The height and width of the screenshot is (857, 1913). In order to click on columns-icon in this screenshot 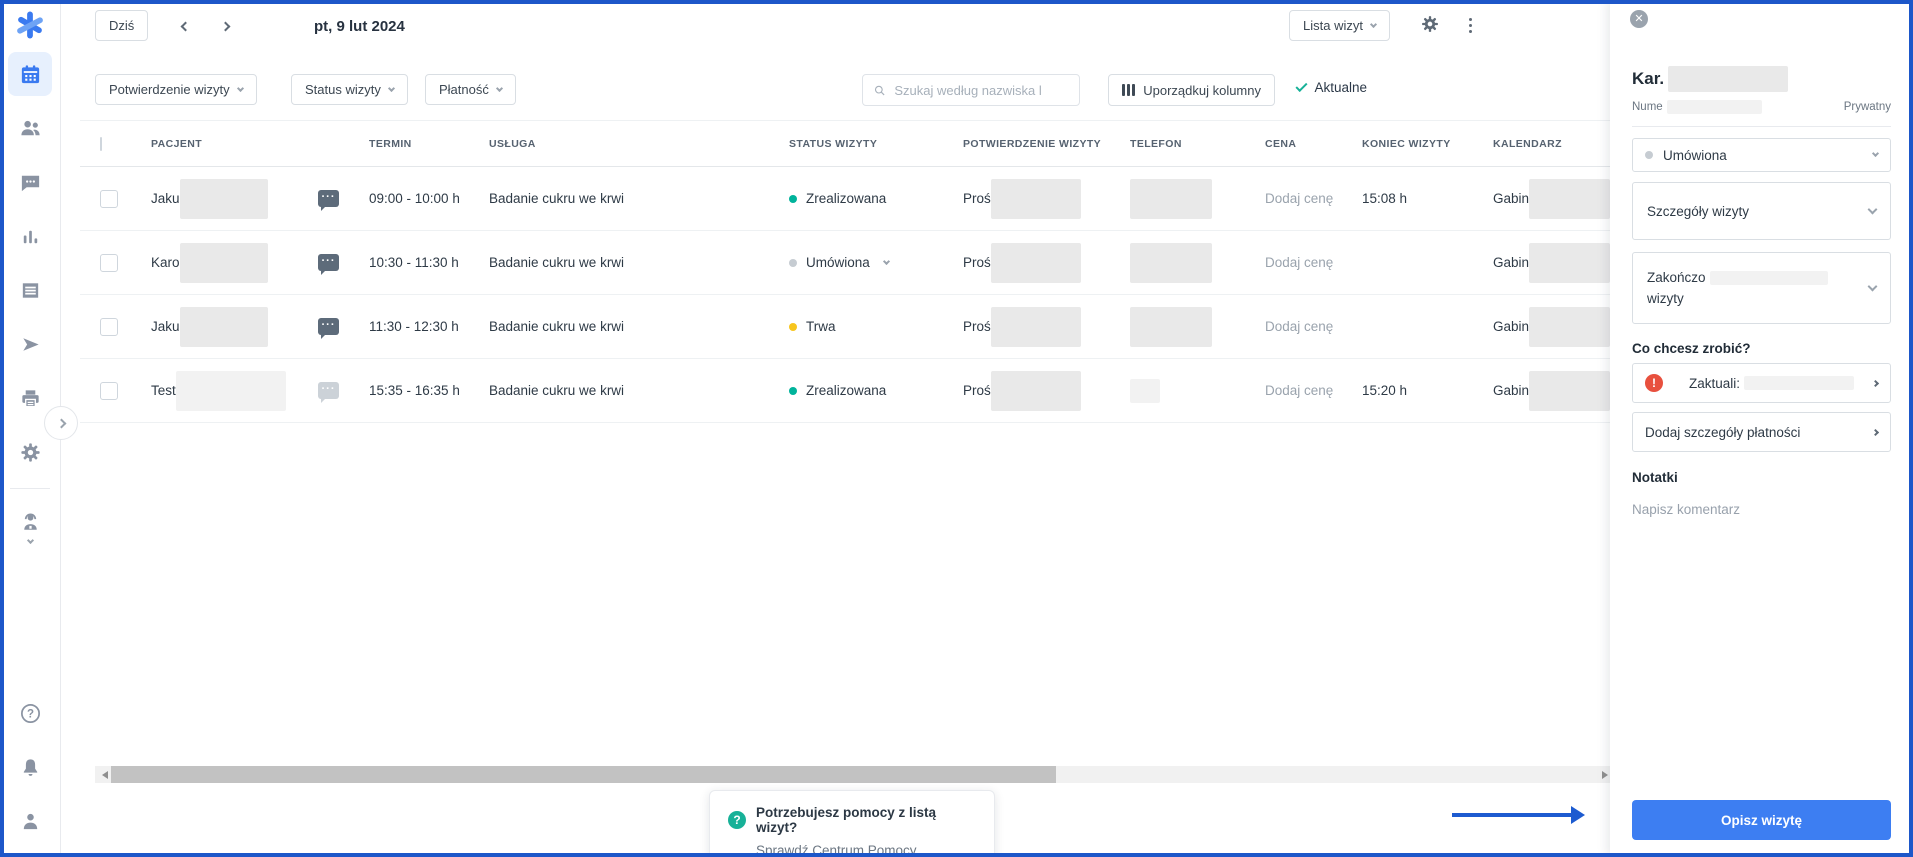, I will do `click(1129, 90)`.